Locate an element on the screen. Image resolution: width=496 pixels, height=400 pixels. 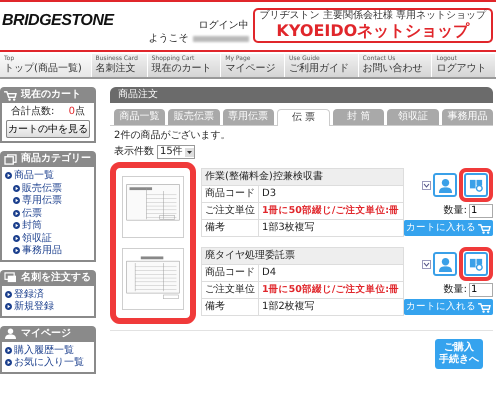
view-cart-button: カートの中を見る is located at coordinates (48, 129).